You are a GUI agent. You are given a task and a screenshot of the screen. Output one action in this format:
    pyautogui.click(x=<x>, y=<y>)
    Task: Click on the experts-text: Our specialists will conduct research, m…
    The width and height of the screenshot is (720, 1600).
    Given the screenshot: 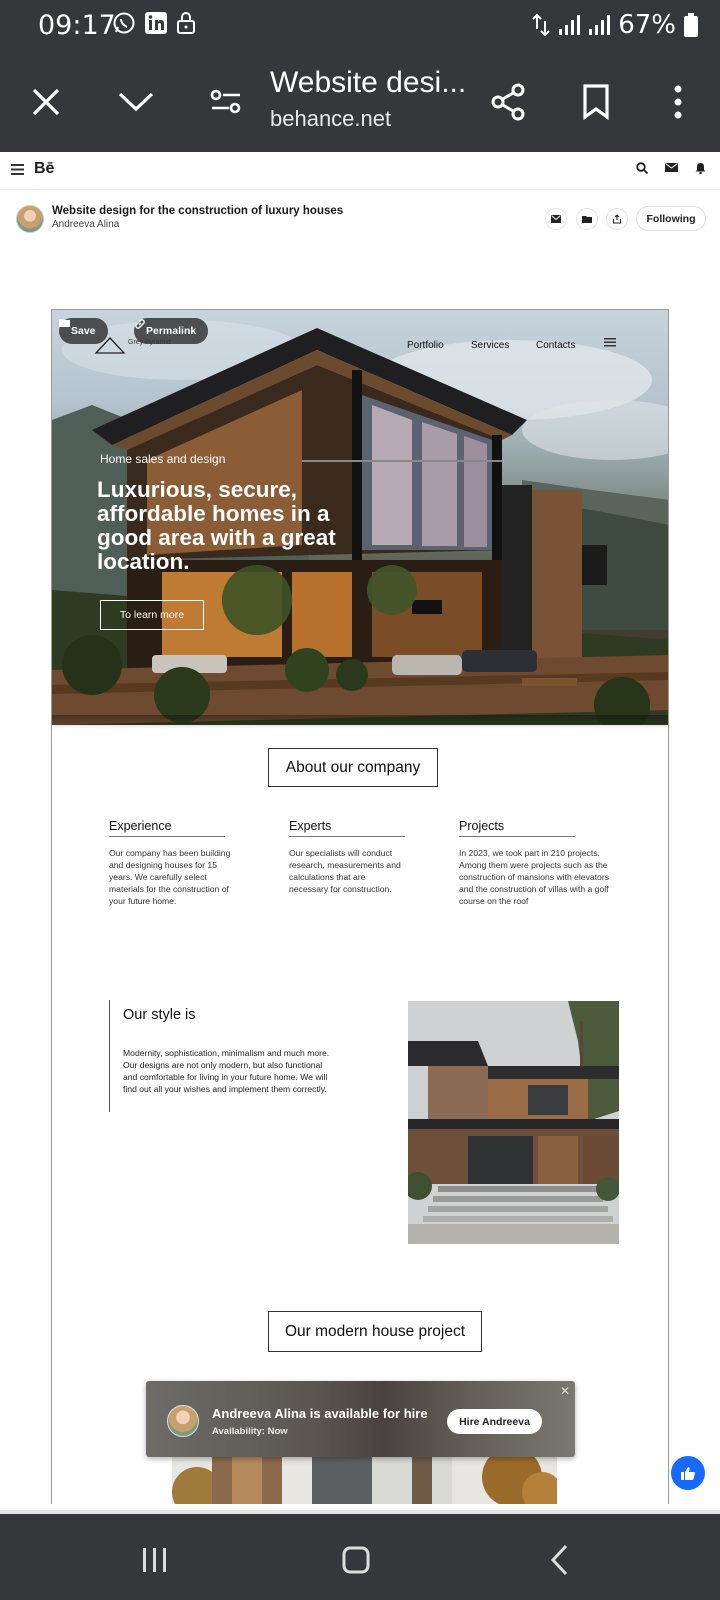 What is the action you would take?
    pyautogui.click(x=345, y=871)
    